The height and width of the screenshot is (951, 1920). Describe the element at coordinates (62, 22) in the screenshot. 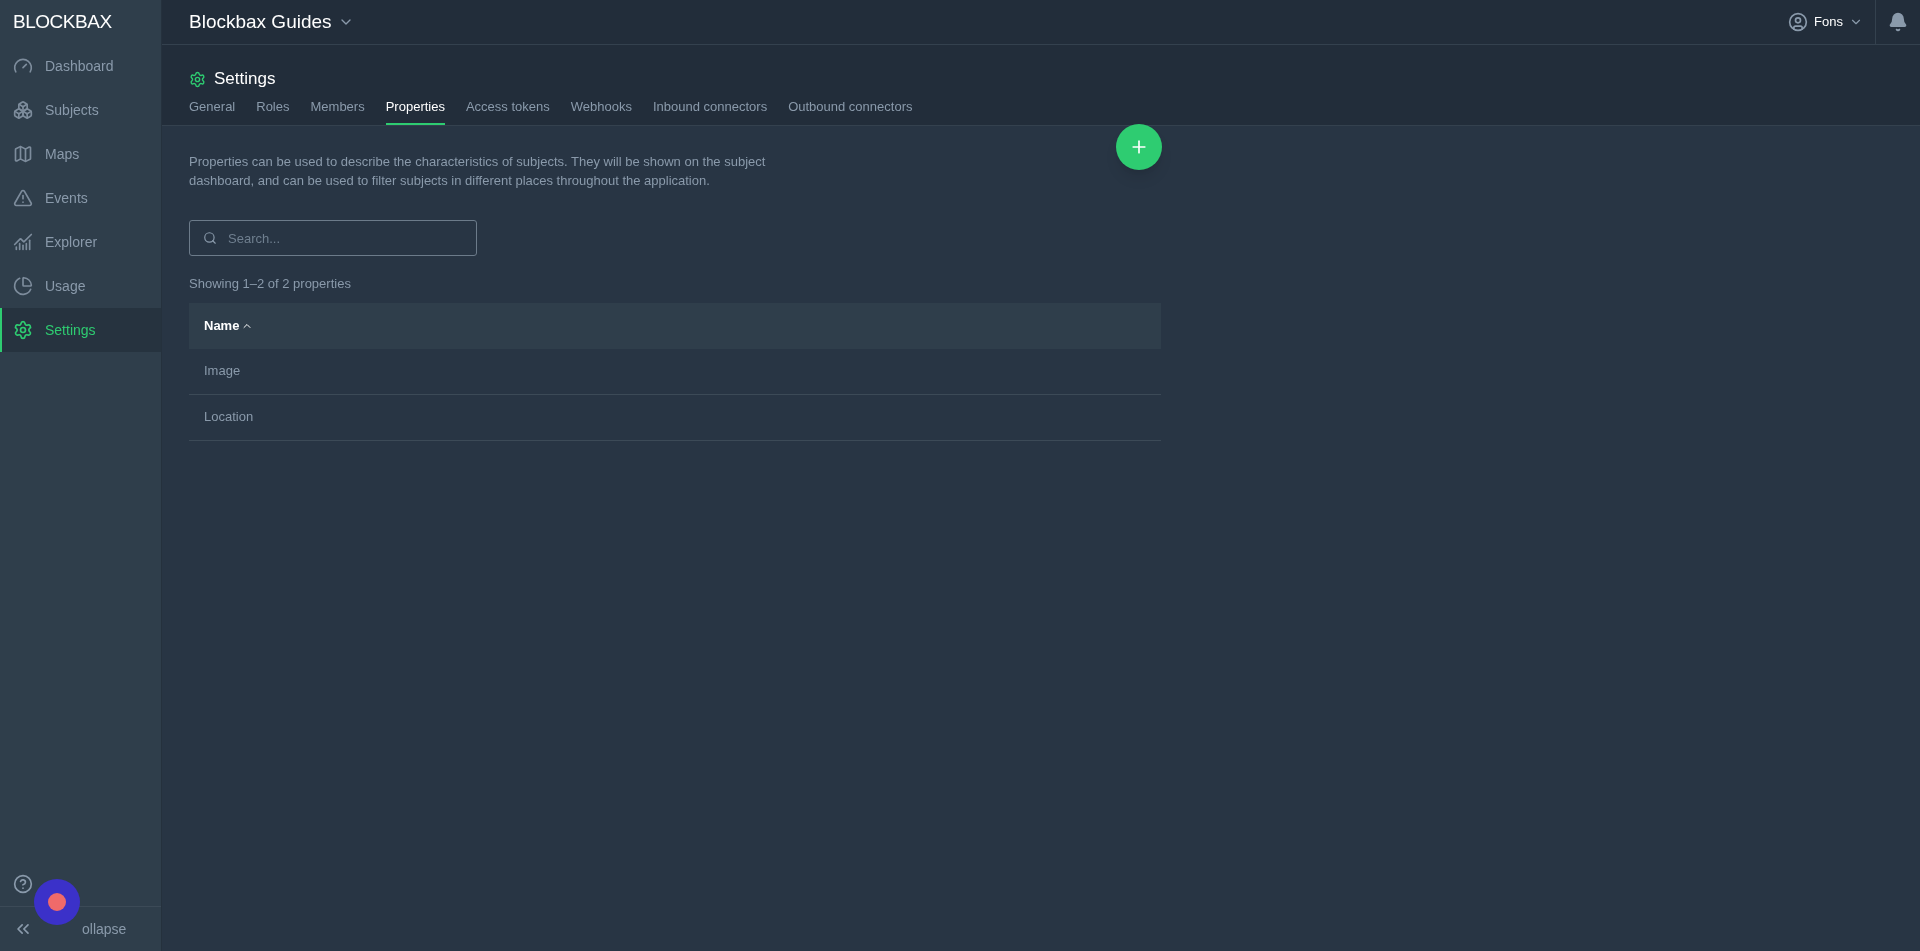

I see `logo: BLOCKBAX` at that location.